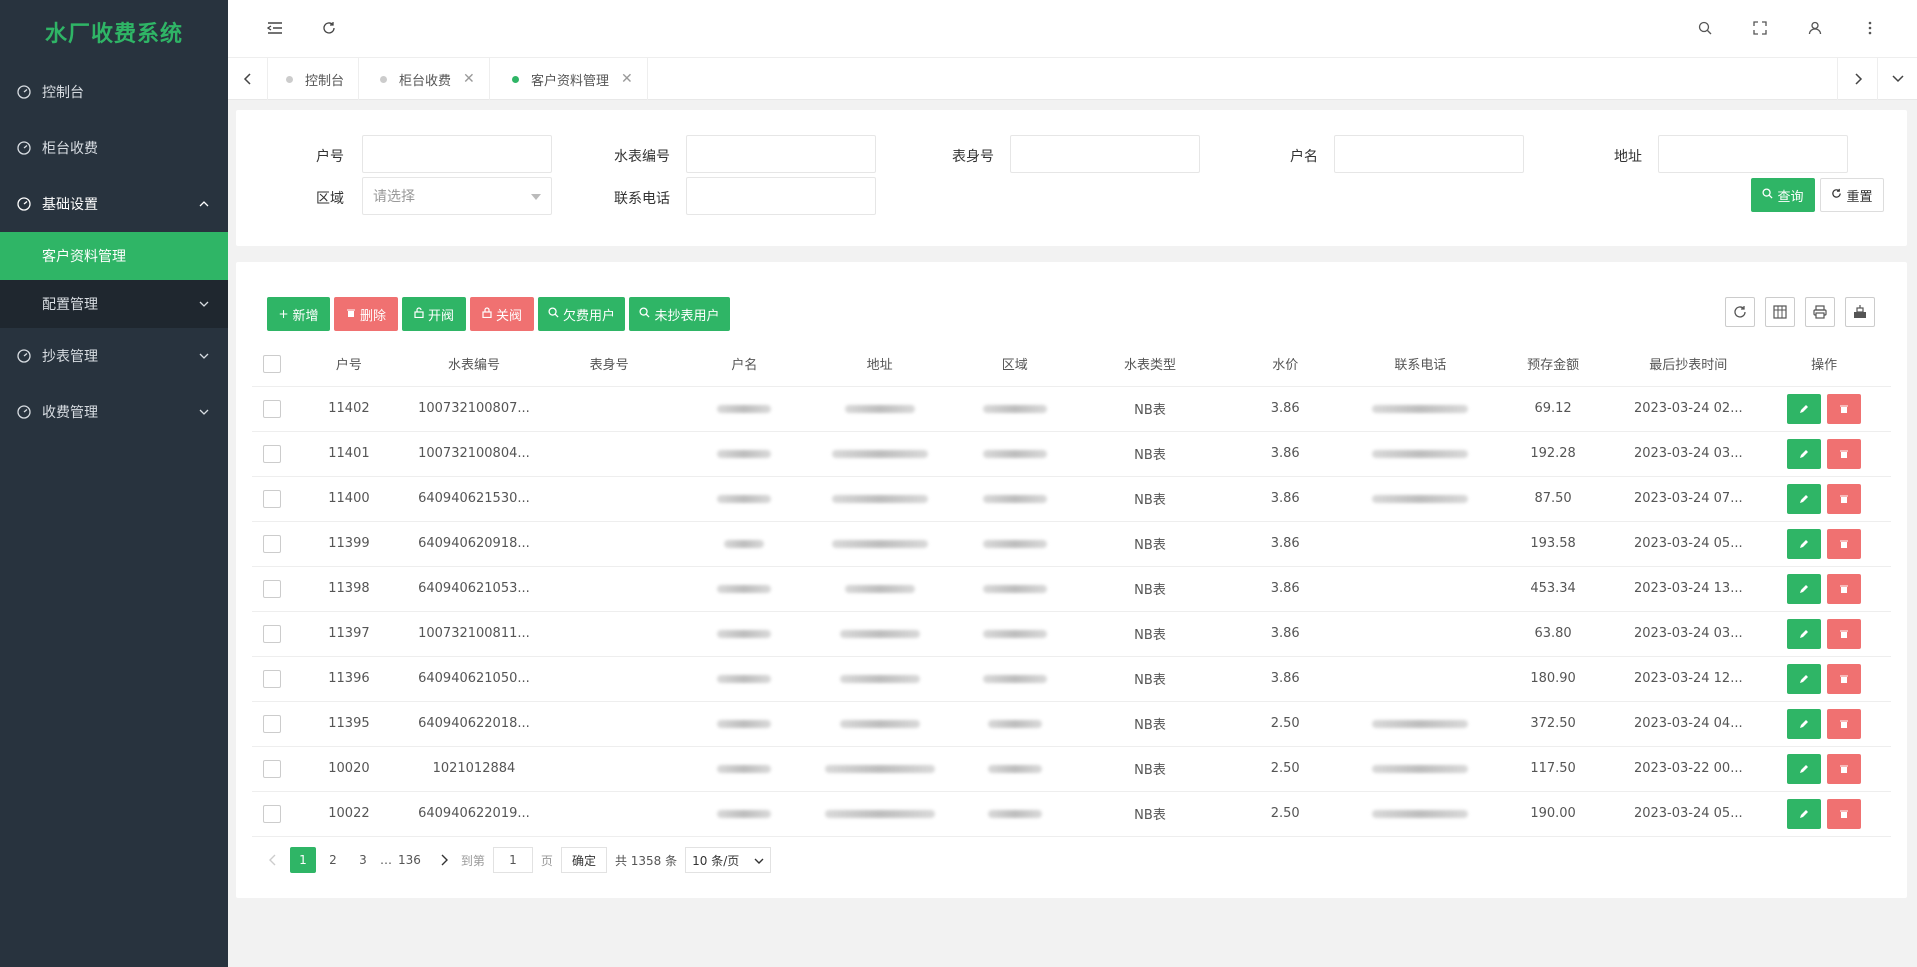 This screenshot has width=1917, height=967. Describe the element at coordinates (314, 79) in the screenshot. I see `tab-console: 控制台` at that location.